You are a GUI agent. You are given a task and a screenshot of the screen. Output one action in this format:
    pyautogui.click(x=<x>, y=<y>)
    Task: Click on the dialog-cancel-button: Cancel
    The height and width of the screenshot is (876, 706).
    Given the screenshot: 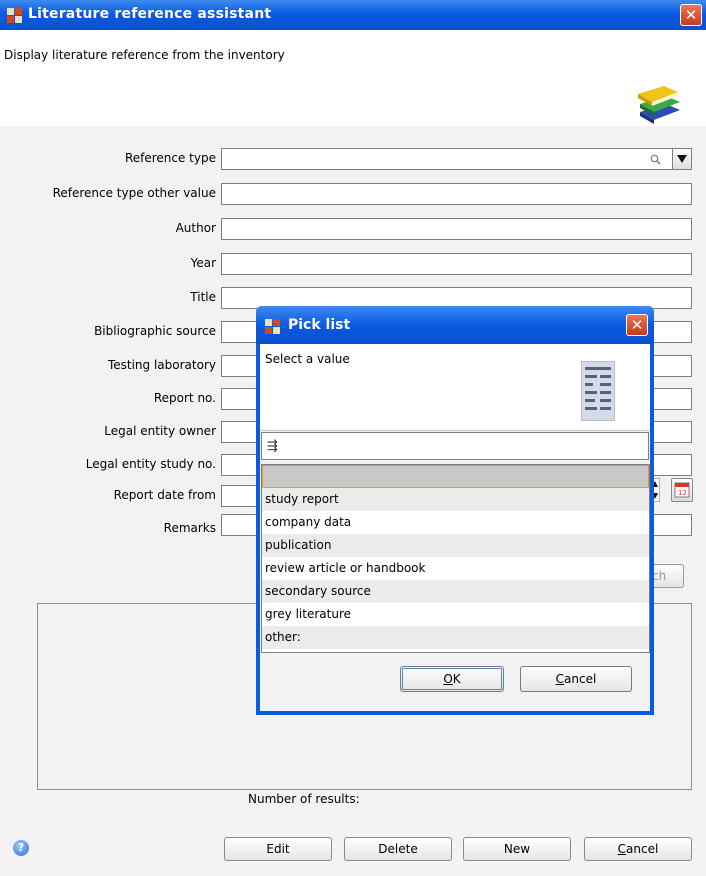 What is the action you would take?
    pyautogui.click(x=576, y=679)
    